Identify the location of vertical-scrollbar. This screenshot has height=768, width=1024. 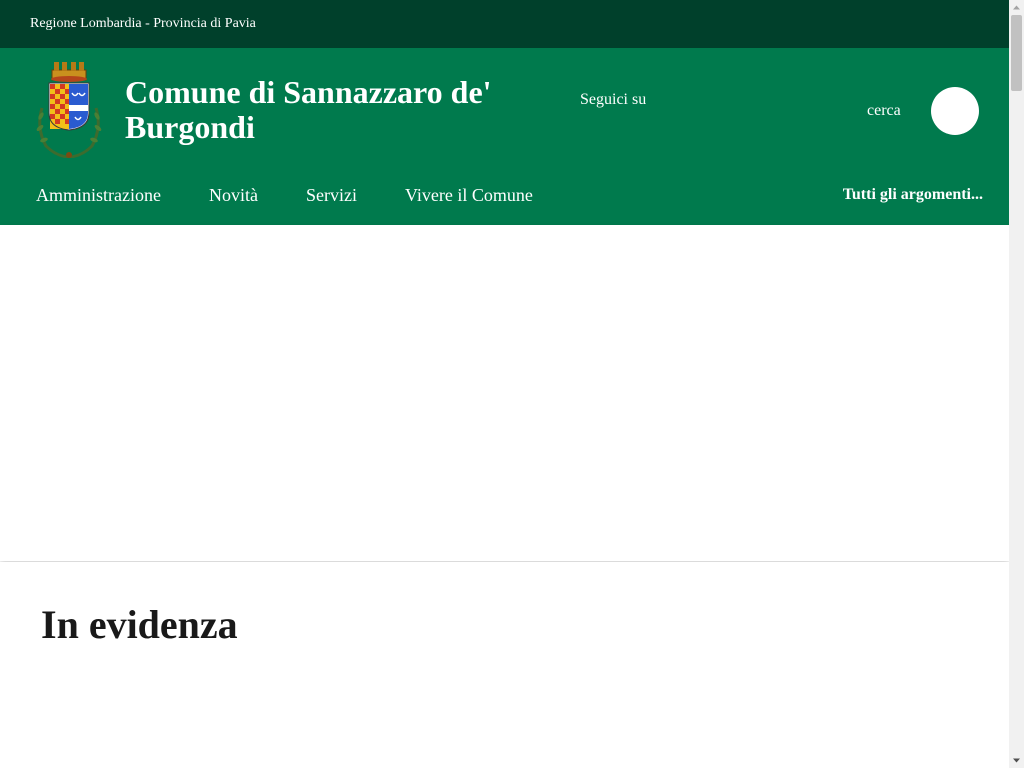
(1016, 384).